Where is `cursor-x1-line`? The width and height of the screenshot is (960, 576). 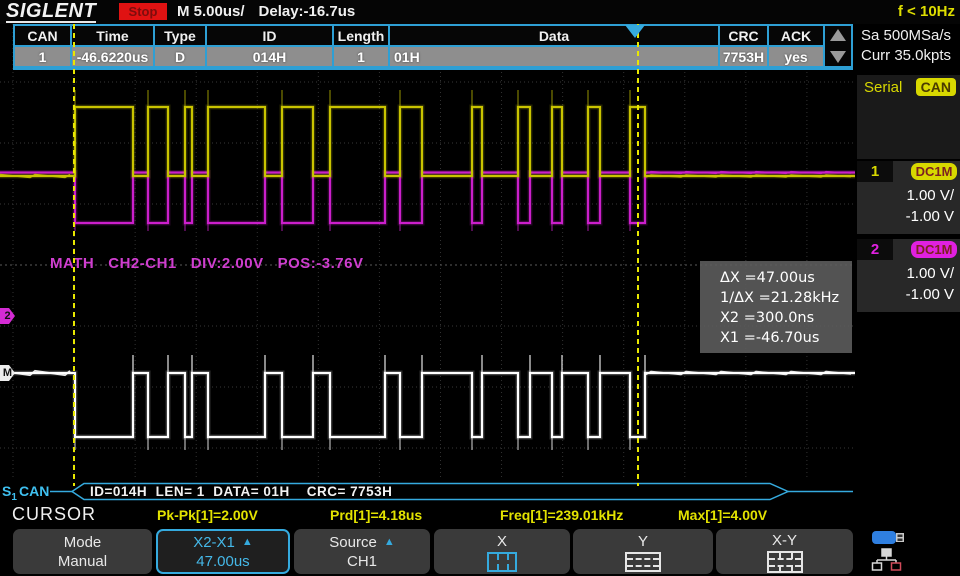
cursor-x1-line is located at coordinates (74, 255).